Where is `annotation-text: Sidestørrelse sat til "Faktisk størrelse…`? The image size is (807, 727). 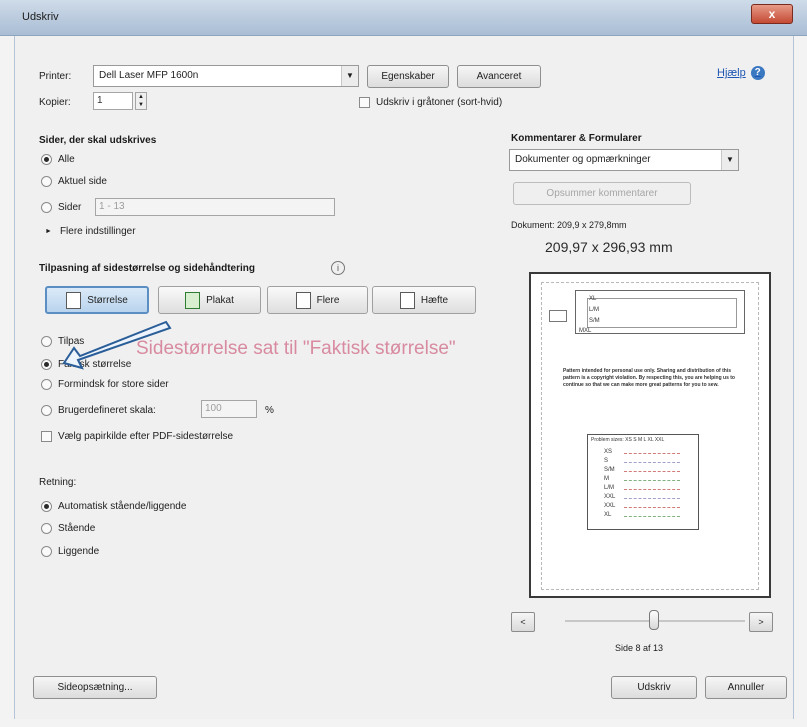 annotation-text: Sidestørrelse sat til "Faktisk størrelse… is located at coordinates (296, 348).